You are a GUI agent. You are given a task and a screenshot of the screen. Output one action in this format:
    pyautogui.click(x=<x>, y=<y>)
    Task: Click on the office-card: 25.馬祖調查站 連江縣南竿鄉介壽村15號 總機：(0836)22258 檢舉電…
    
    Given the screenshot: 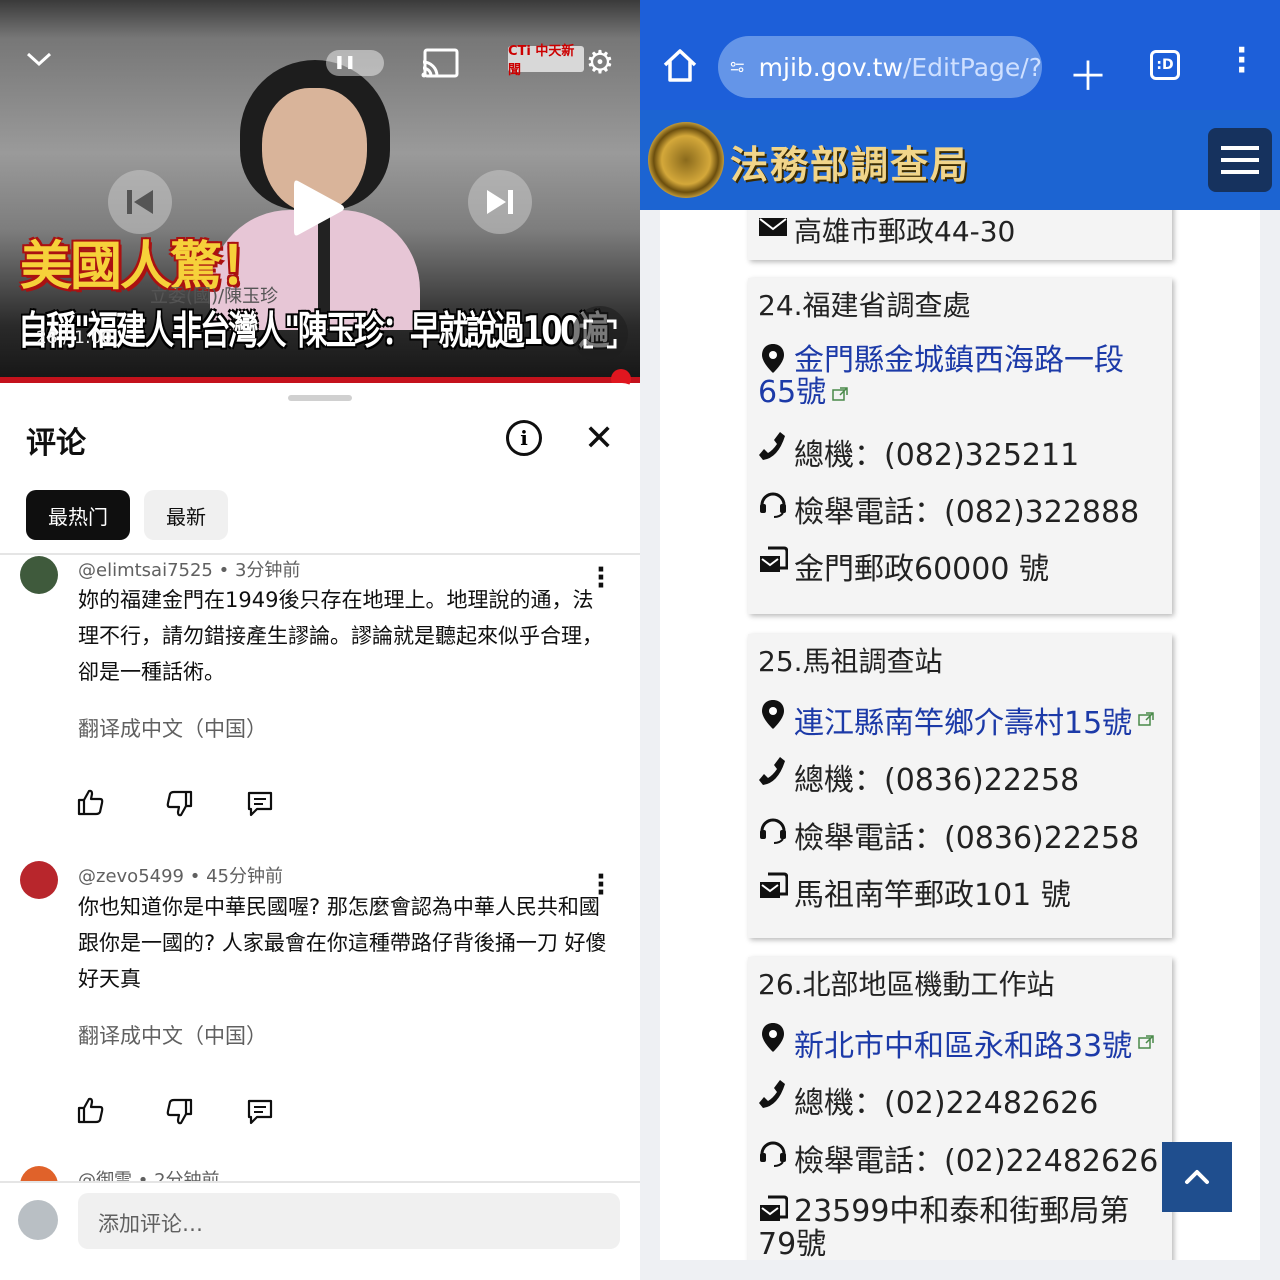 What is the action you would take?
    pyautogui.click(x=960, y=786)
    